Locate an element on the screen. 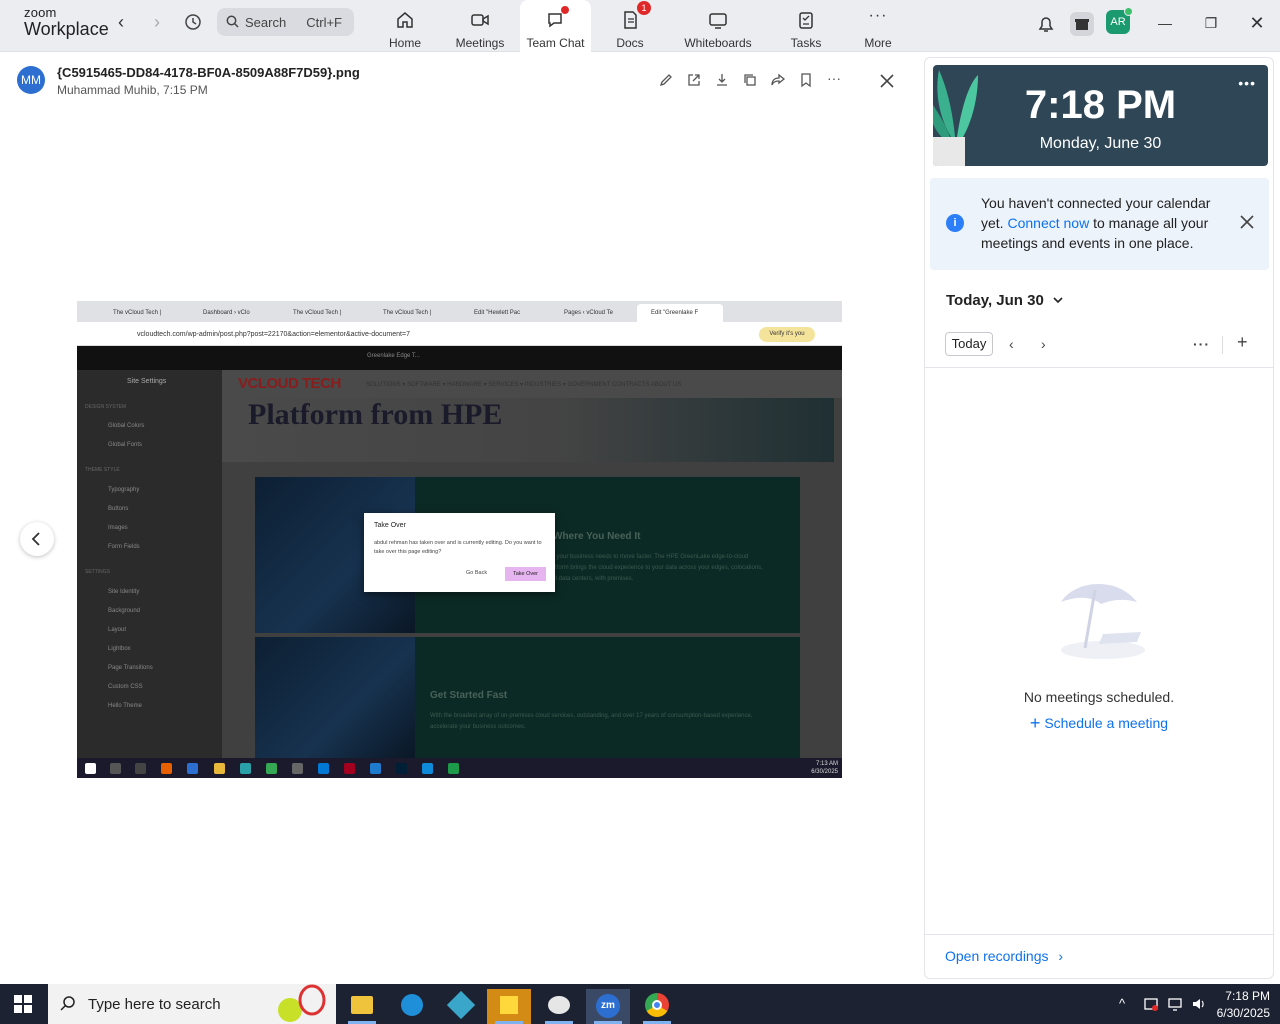  back-arrow-icon: ‹ is located at coordinates (121, 23).